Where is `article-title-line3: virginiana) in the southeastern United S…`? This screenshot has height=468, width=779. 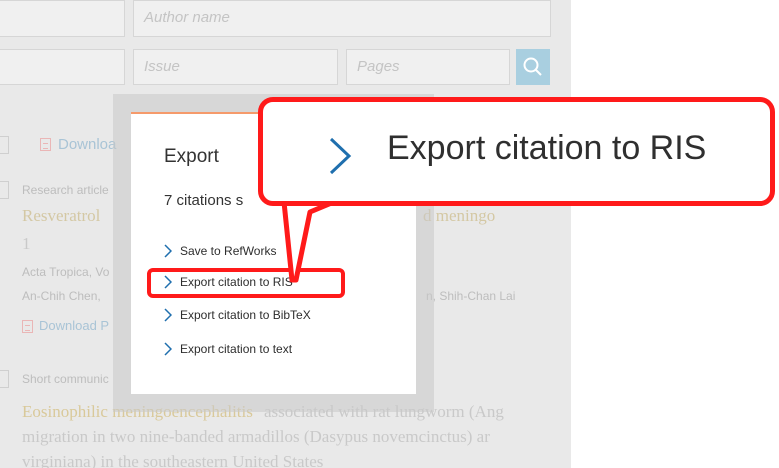
article-title-line3: virginiana) in the southeastern United S… is located at coordinates (173, 460).